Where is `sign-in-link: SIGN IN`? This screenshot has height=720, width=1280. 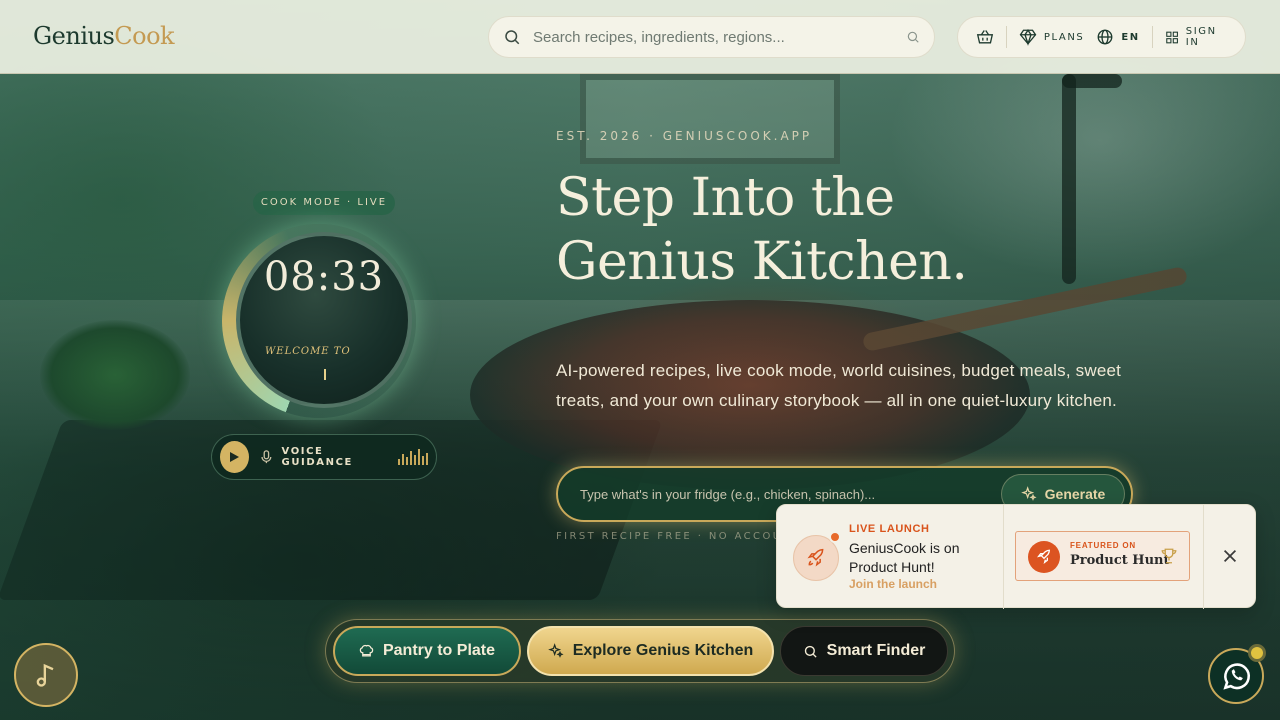
sign-in-link: SIGN IN is located at coordinates (1196, 37).